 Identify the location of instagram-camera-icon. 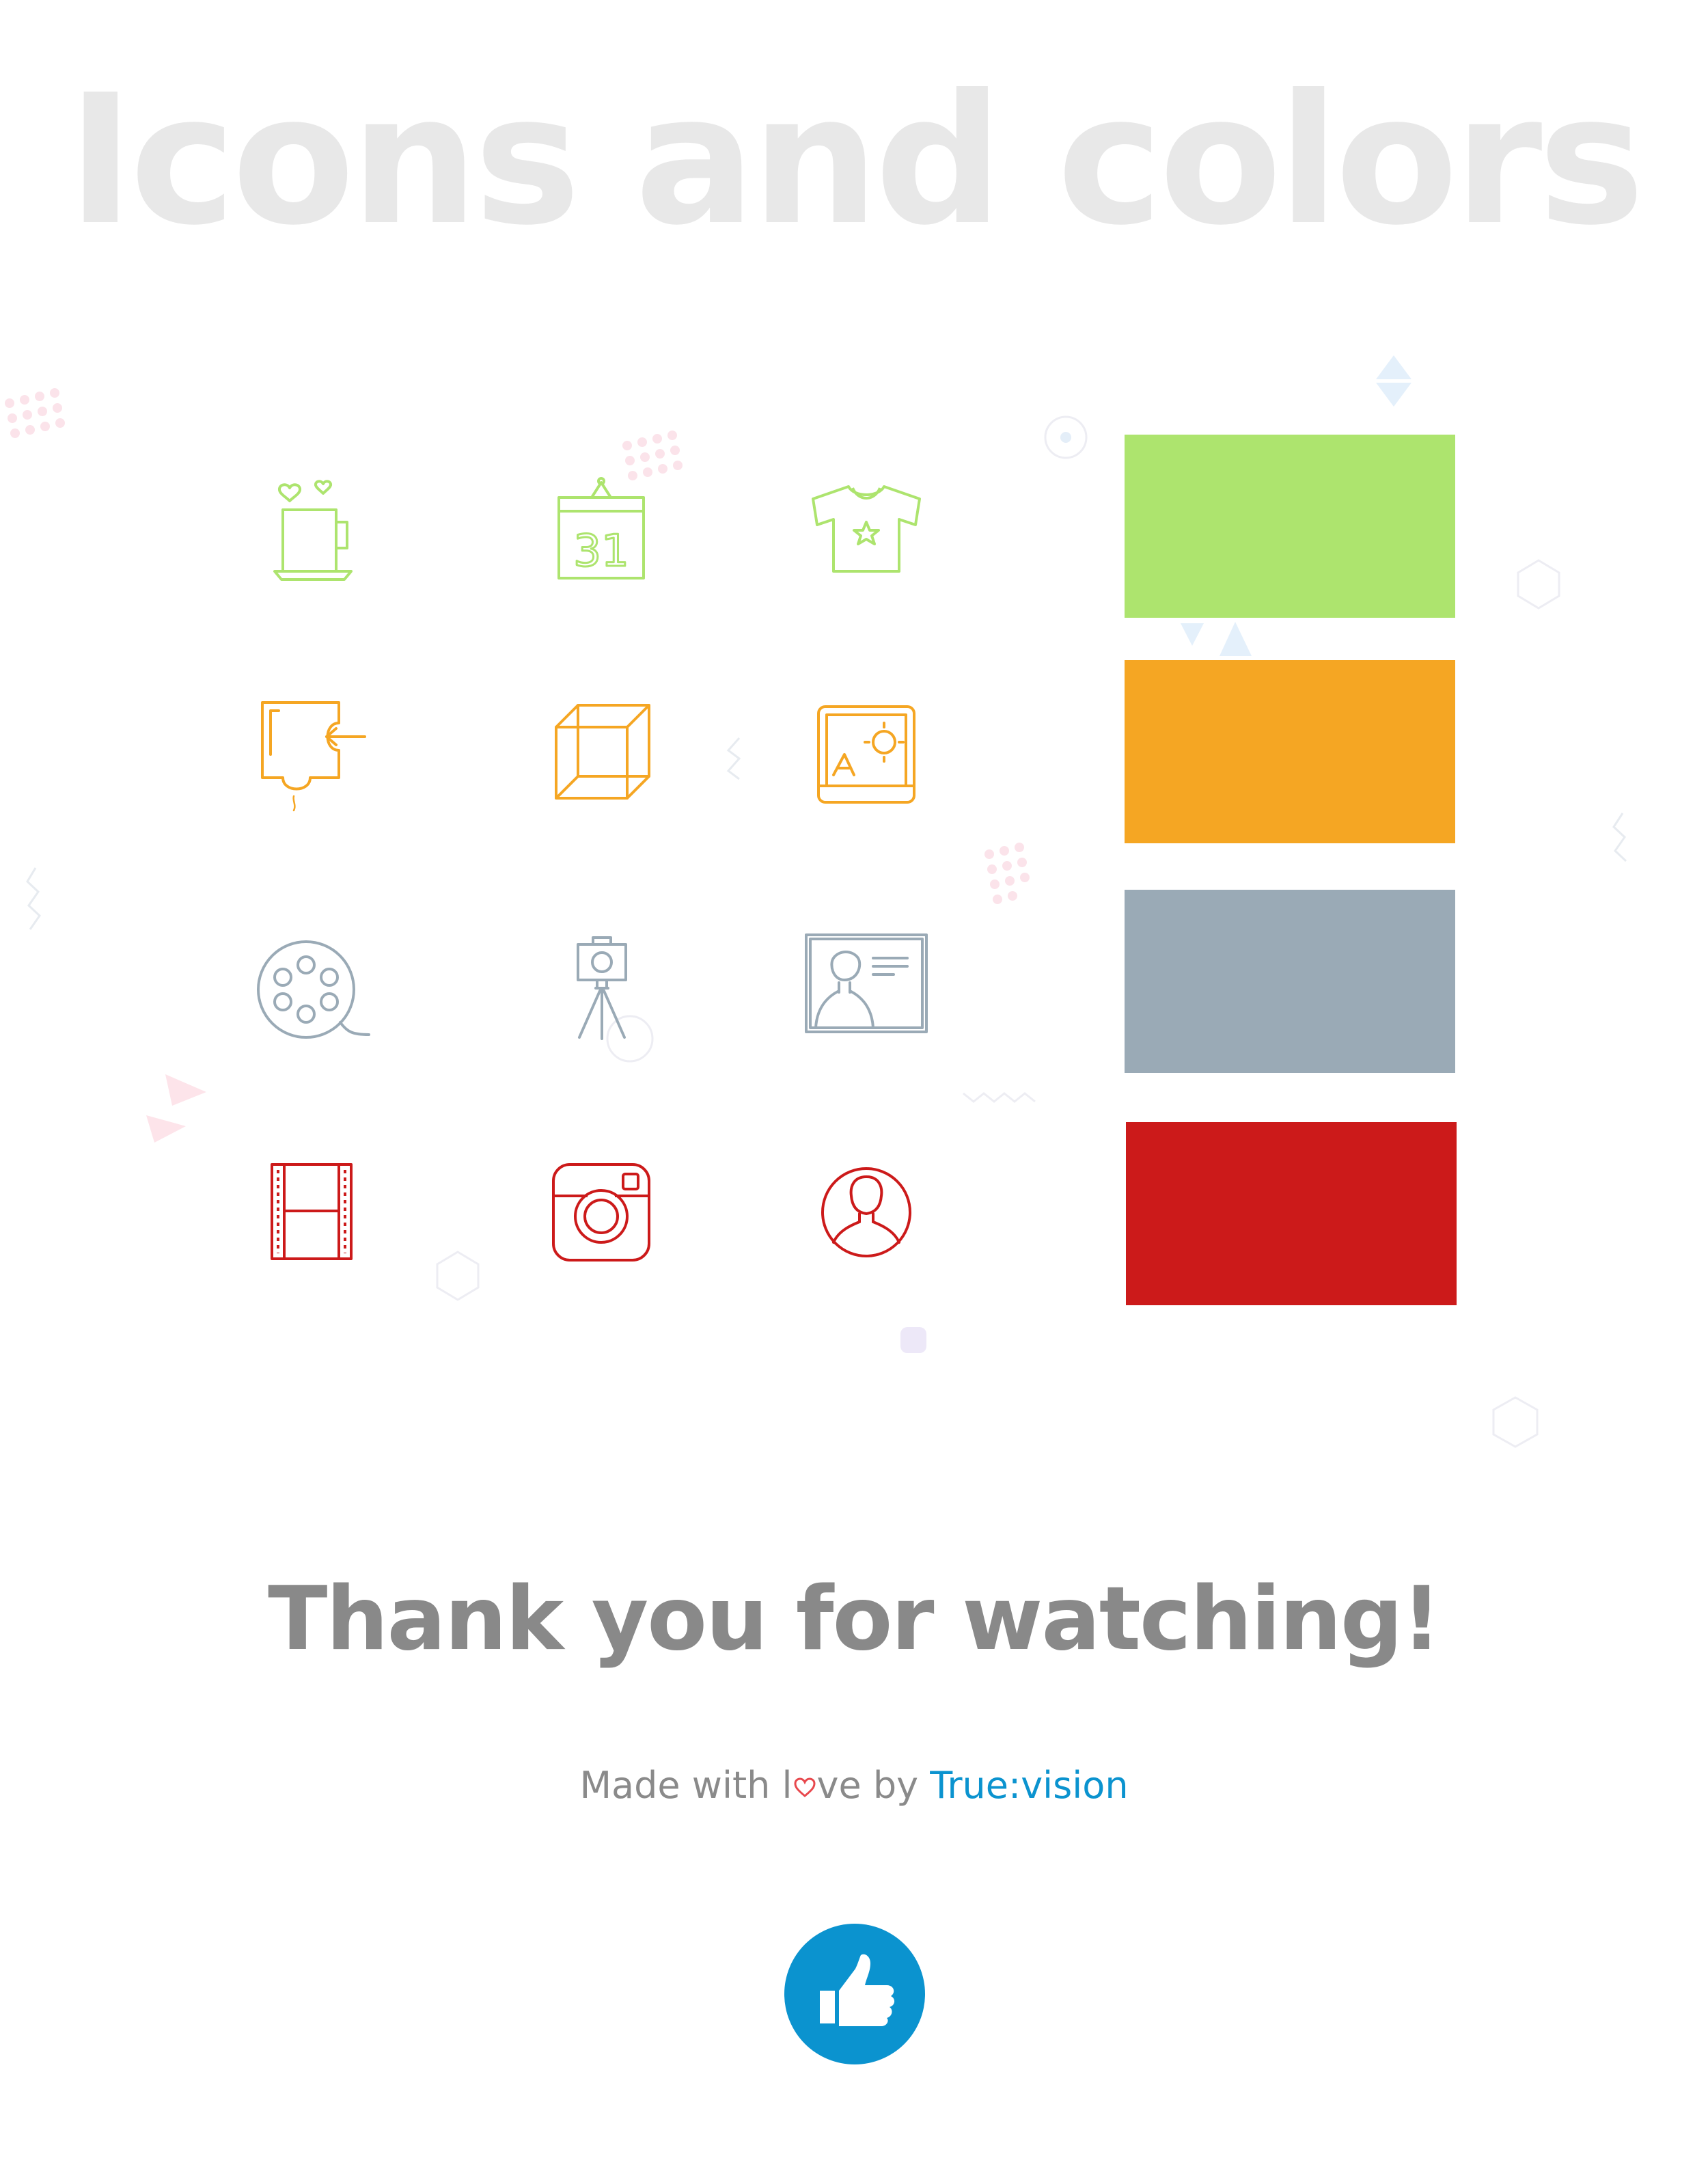
(600, 1215).